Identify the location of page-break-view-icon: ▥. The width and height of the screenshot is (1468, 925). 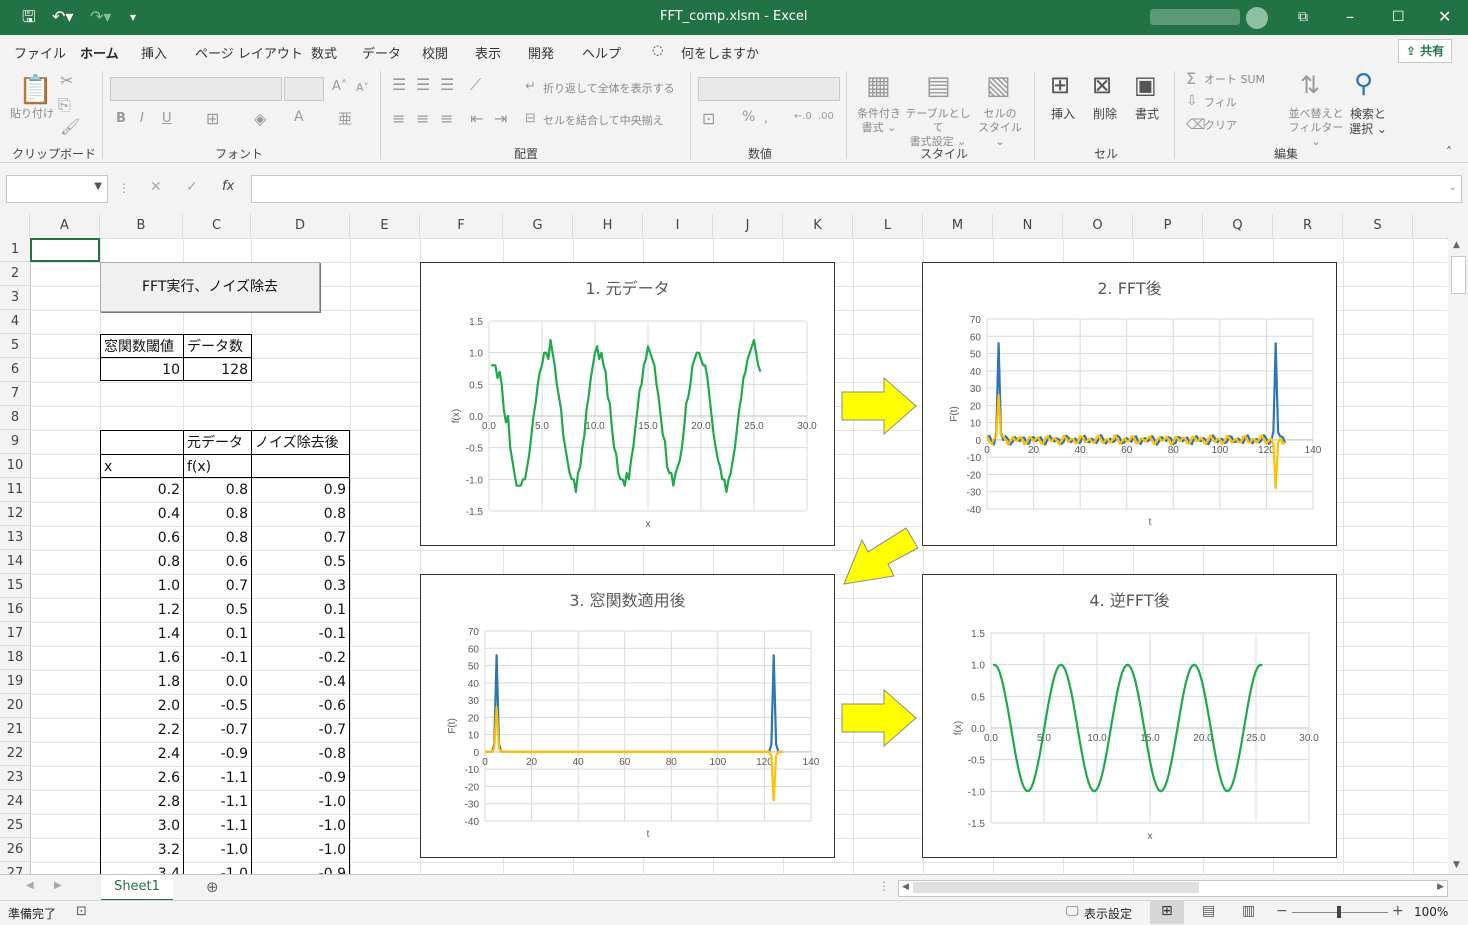
(1248, 911).